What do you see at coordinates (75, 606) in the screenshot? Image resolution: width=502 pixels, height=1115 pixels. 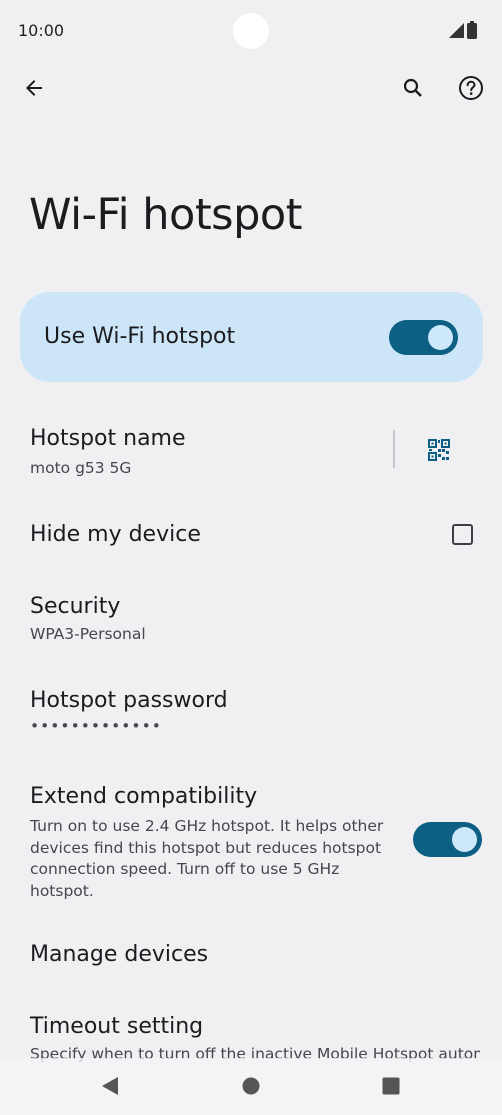 I see `security-title: Security` at bounding box center [75, 606].